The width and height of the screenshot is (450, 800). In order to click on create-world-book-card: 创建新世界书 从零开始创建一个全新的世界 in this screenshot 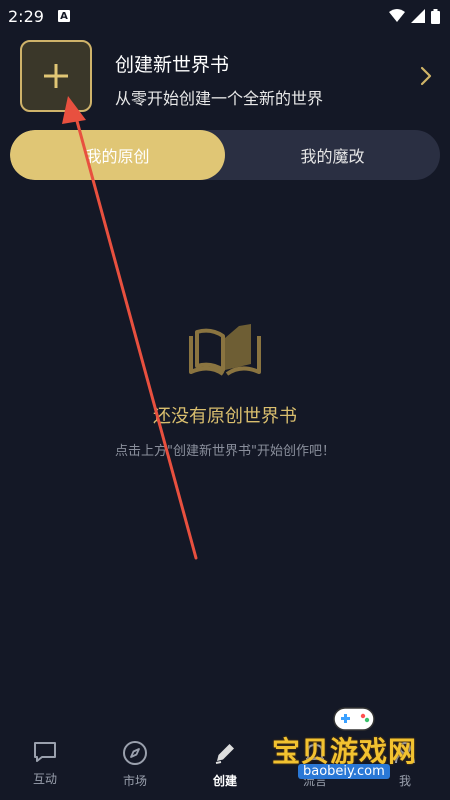, I will do `click(230, 78)`.